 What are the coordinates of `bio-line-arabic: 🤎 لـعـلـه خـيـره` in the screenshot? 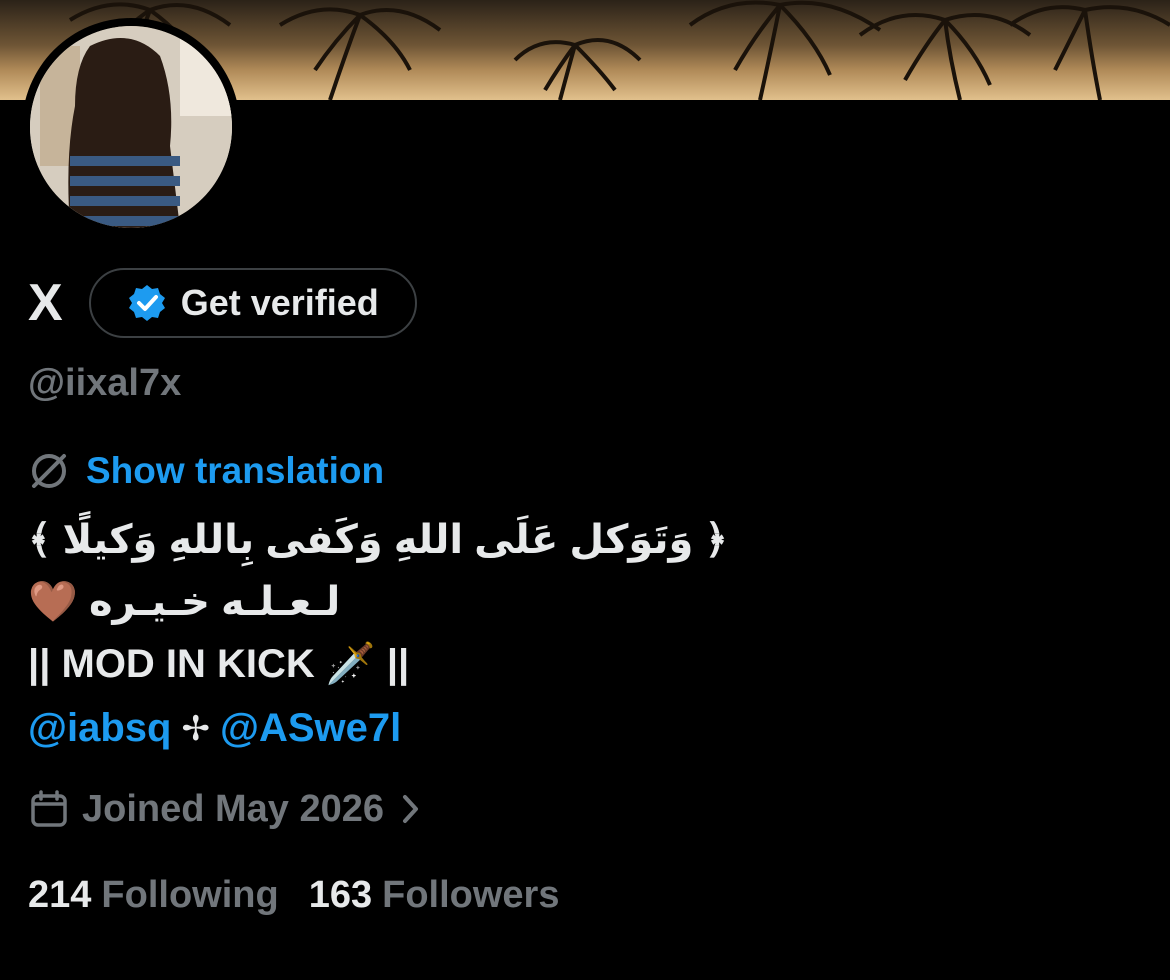 It's located at (184, 602).